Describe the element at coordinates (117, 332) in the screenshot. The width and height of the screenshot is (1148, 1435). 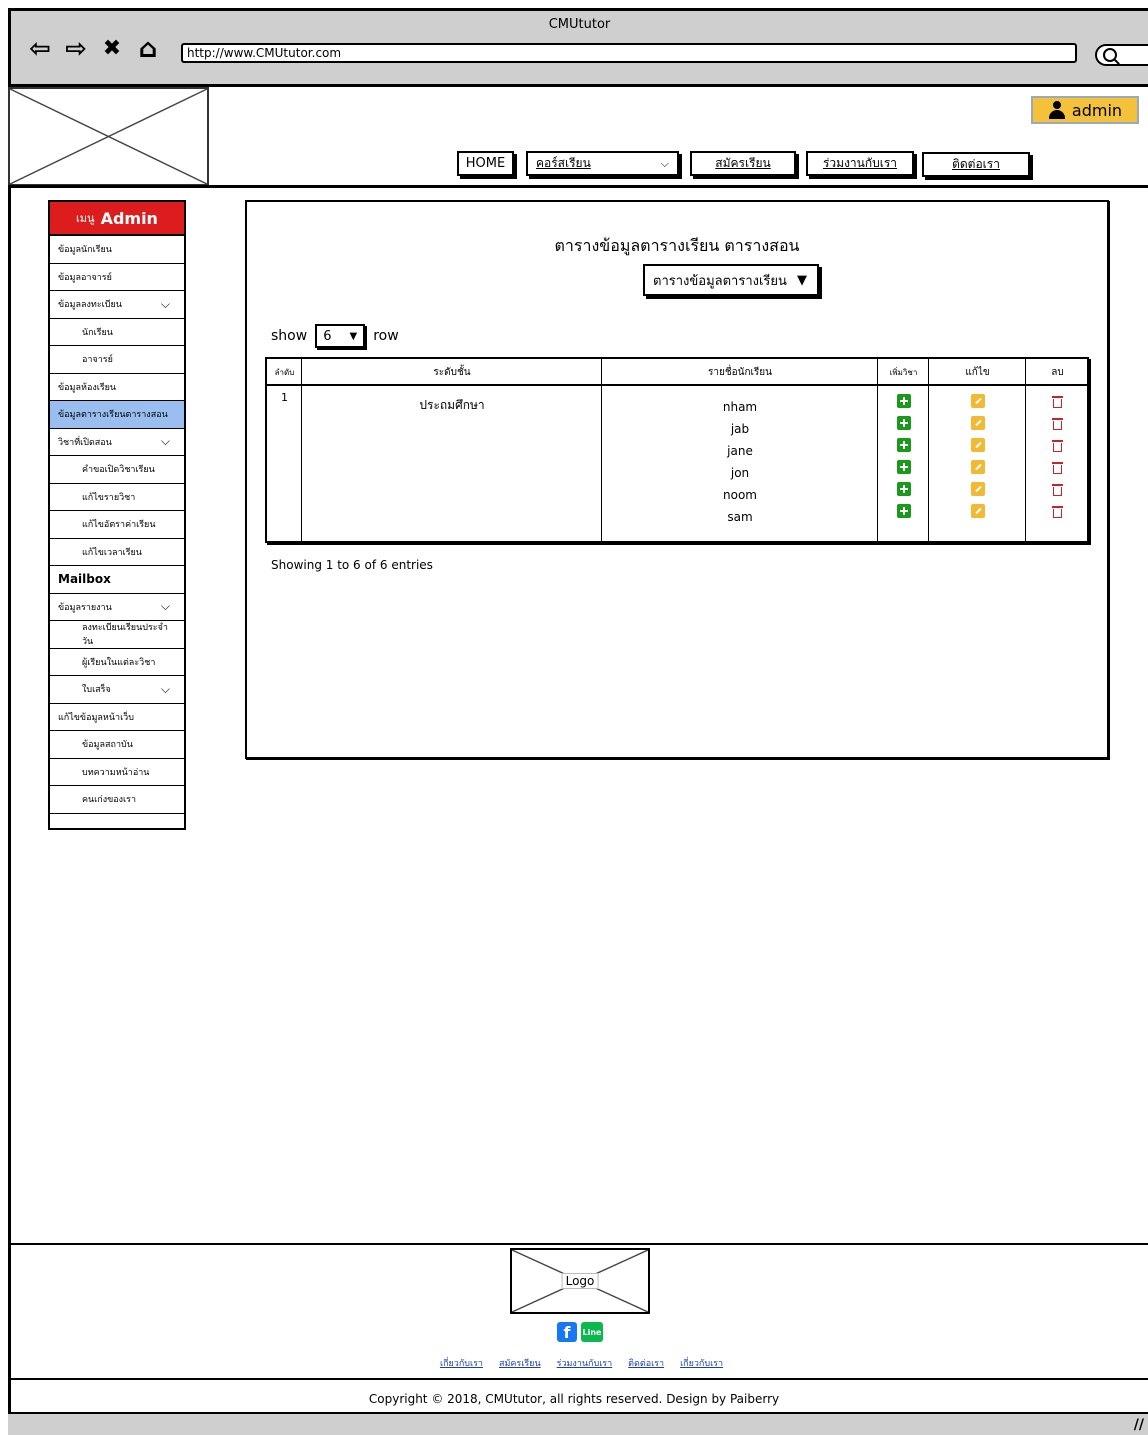
I see `sidebar-item: นักเรียน` at that location.